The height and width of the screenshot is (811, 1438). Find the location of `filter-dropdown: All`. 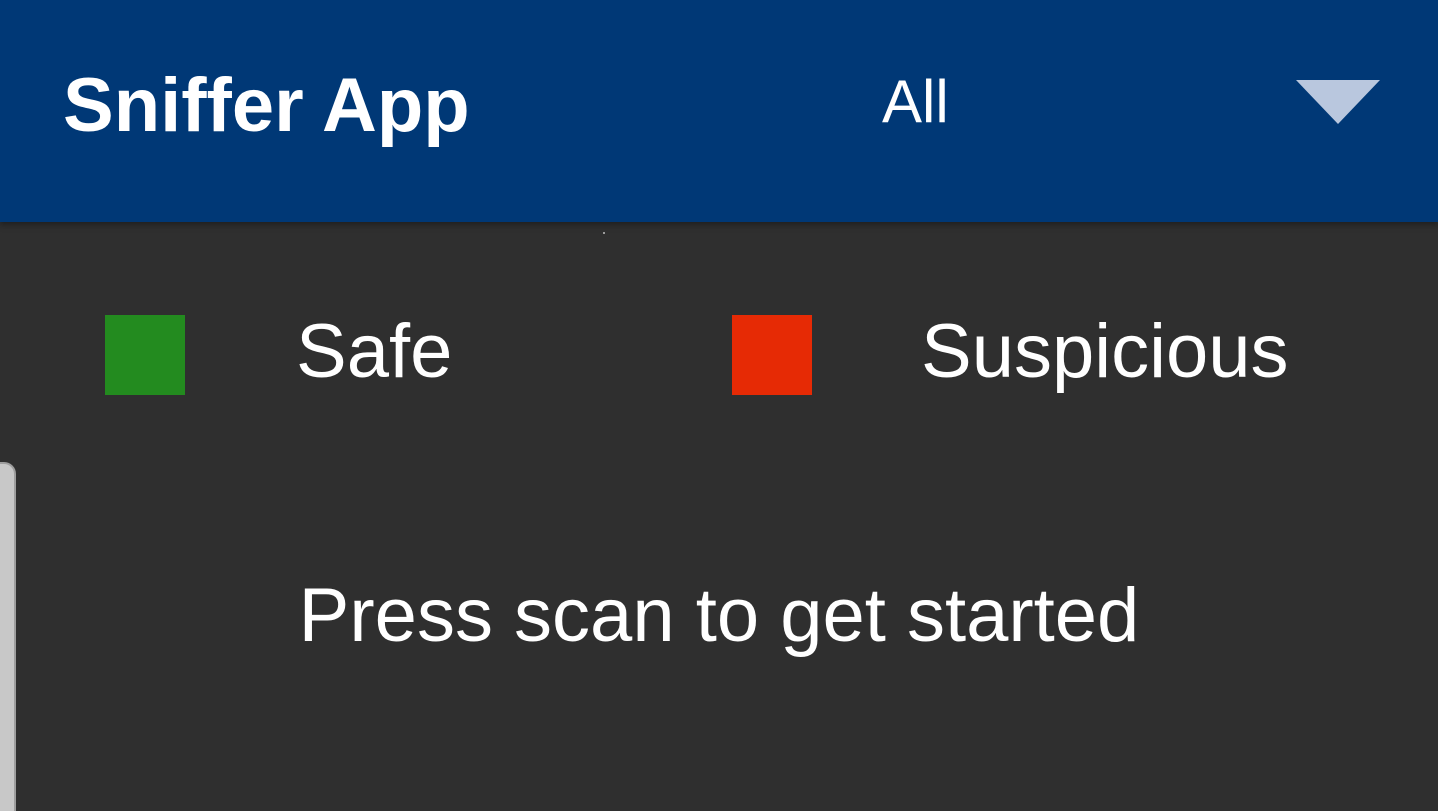

filter-dropdown: All is located at coordinates (1140, 105).